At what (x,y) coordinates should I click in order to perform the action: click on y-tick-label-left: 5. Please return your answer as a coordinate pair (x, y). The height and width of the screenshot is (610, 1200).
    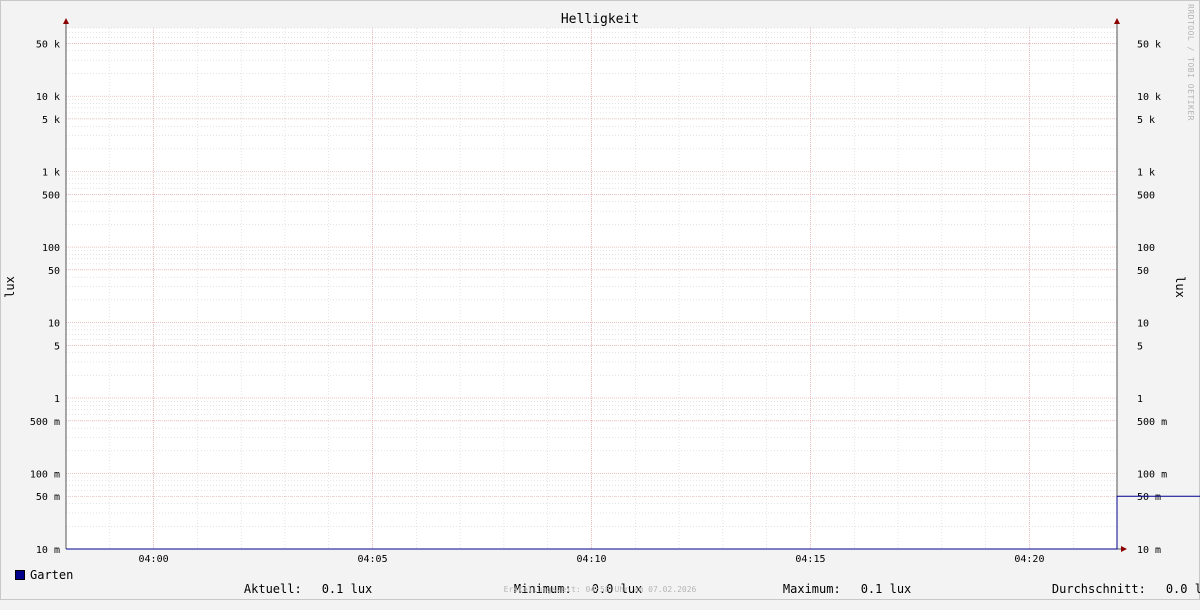
    Looking at the image, I should click on (57, 346).